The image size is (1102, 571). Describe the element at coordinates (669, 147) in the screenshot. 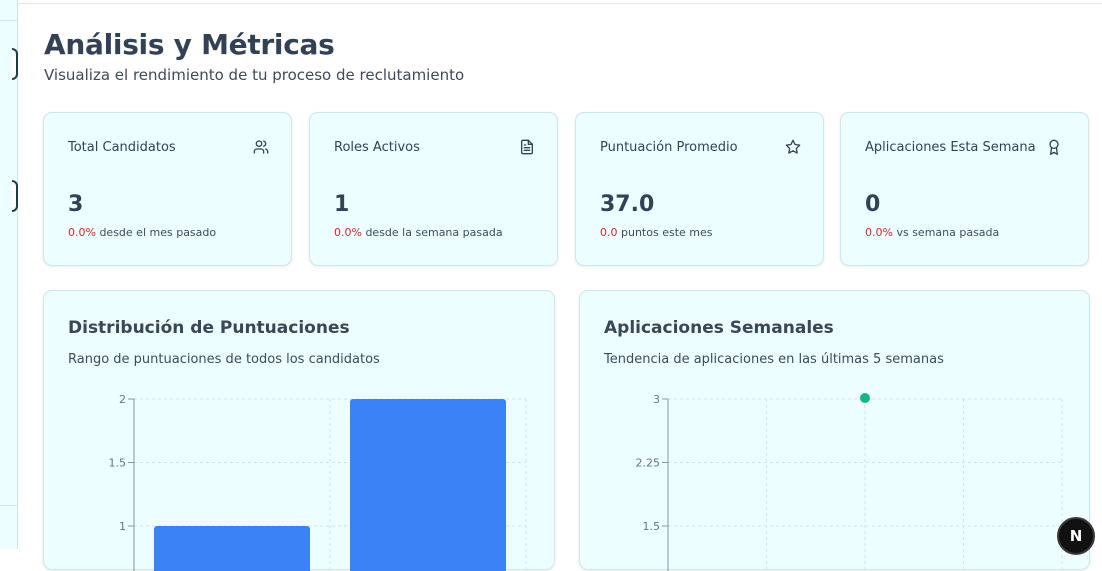

I see `stat-title: Puntuación Promedio` at that location.